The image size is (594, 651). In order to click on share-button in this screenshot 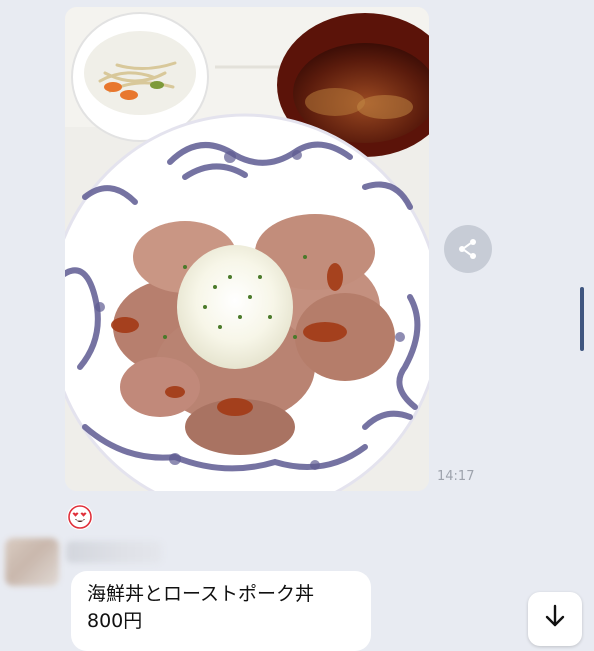, I will do `click(468, 249)`.